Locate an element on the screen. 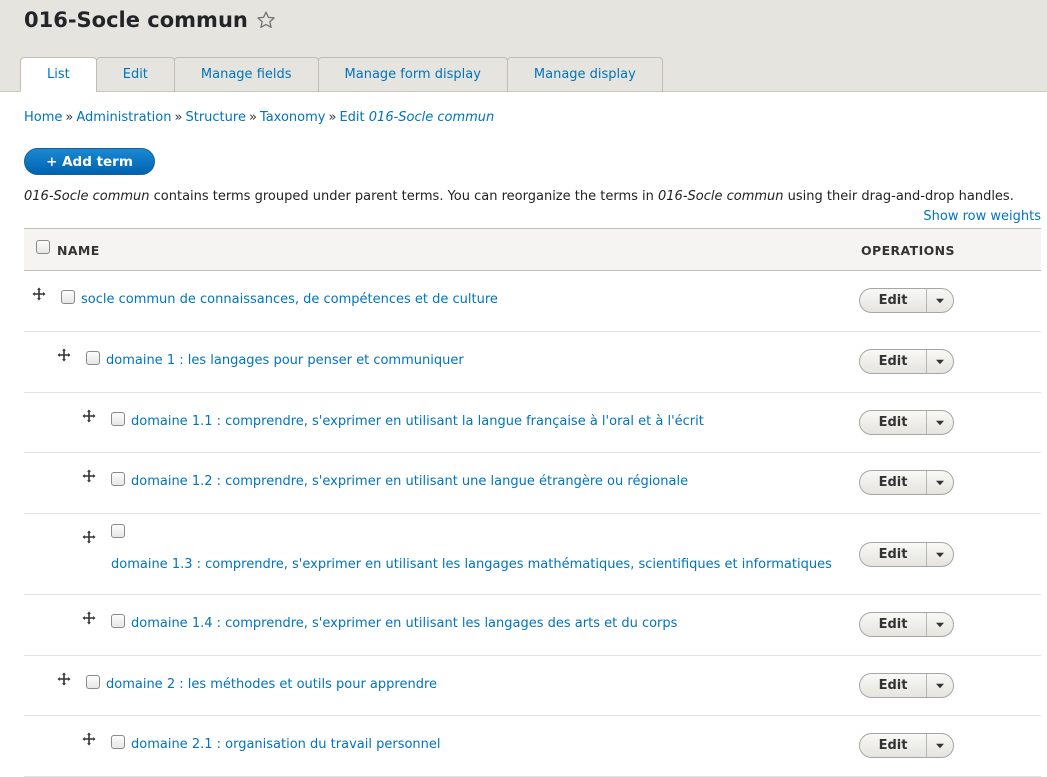  tab-edit: Edit is located at coordinates (135, 74).